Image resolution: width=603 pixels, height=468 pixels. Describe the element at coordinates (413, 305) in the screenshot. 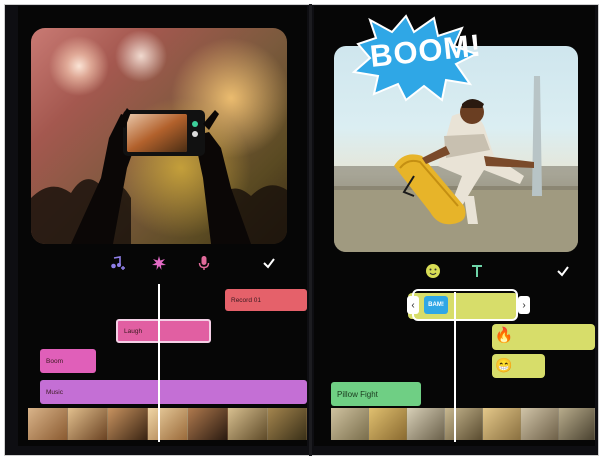

I see `trim-handle-left-icon: ‹` at that location.